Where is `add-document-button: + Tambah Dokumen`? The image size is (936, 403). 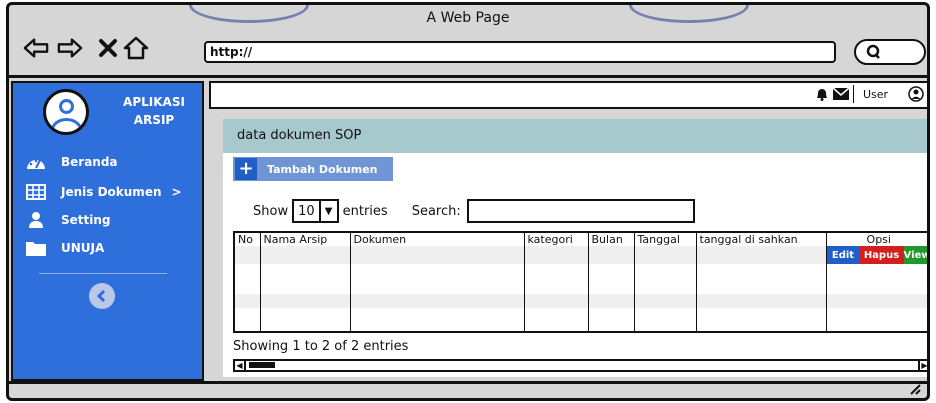
add-document-button: + Tambah Dokumen is located at coordinates (313, 169).